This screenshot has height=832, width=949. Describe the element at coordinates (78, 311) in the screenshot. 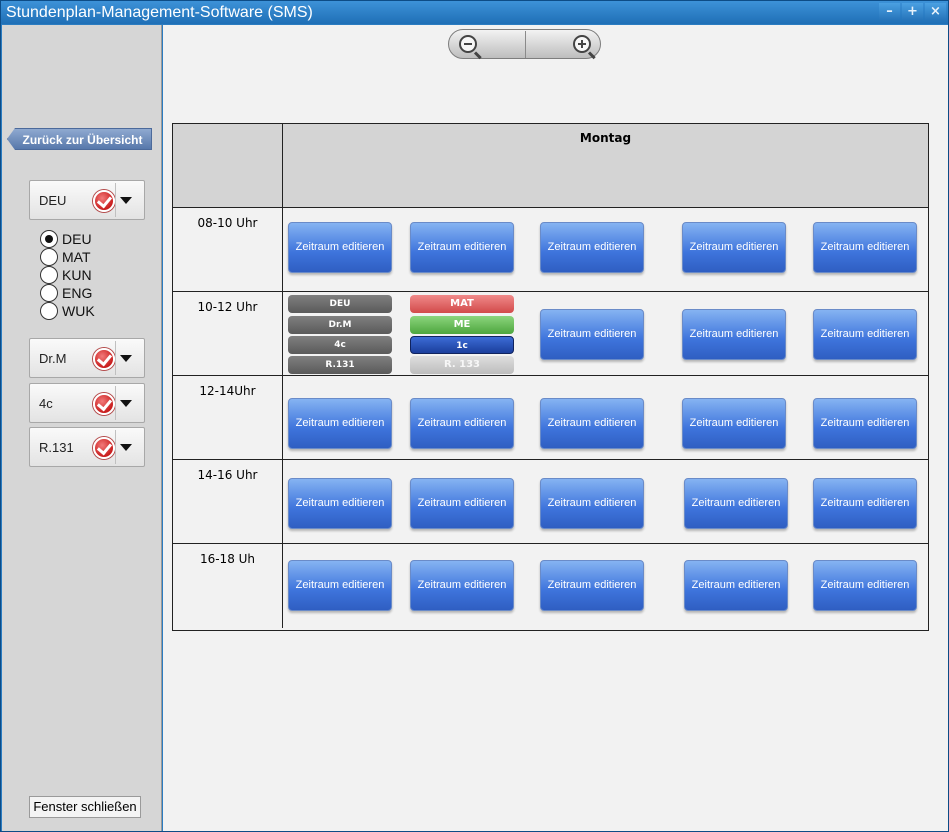

I see `radio-label: WUK` at that location.